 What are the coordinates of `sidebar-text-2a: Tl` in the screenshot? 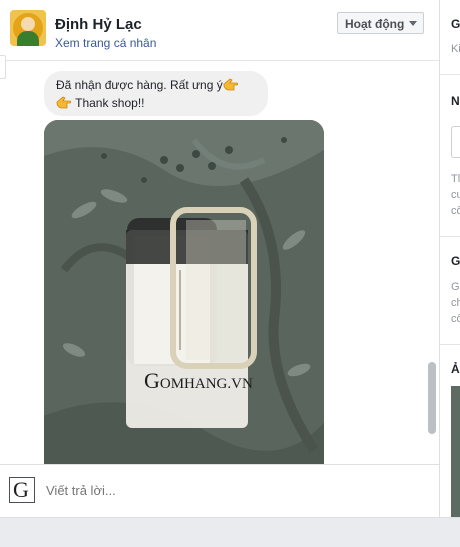 It's located at (455, 179).